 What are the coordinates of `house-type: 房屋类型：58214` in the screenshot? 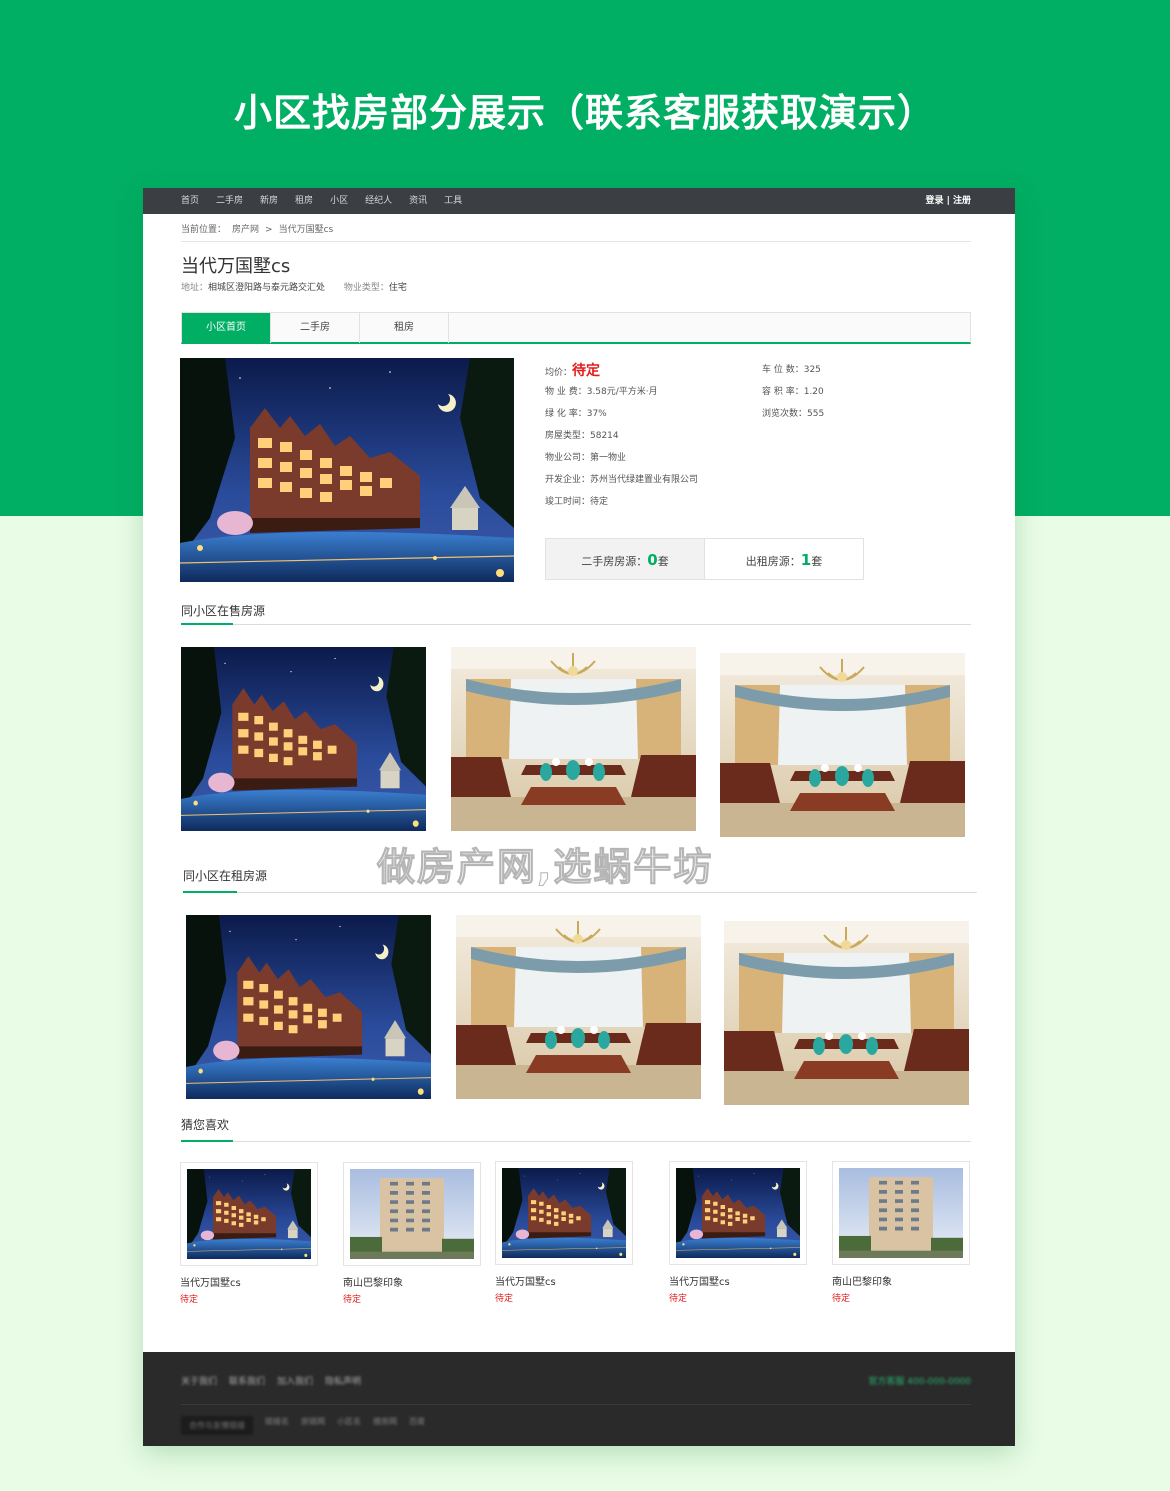 It's located at (582, 436).